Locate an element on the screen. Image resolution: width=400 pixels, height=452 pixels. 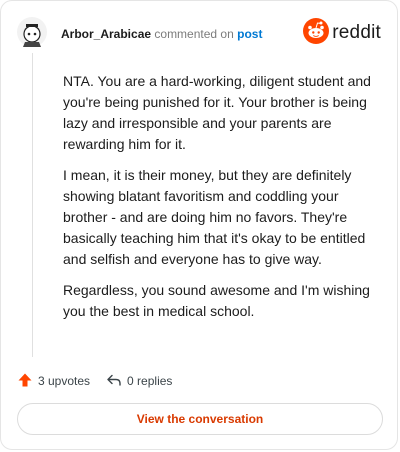
reddit-wordmark: reddit is located at coordinates (356, 32).